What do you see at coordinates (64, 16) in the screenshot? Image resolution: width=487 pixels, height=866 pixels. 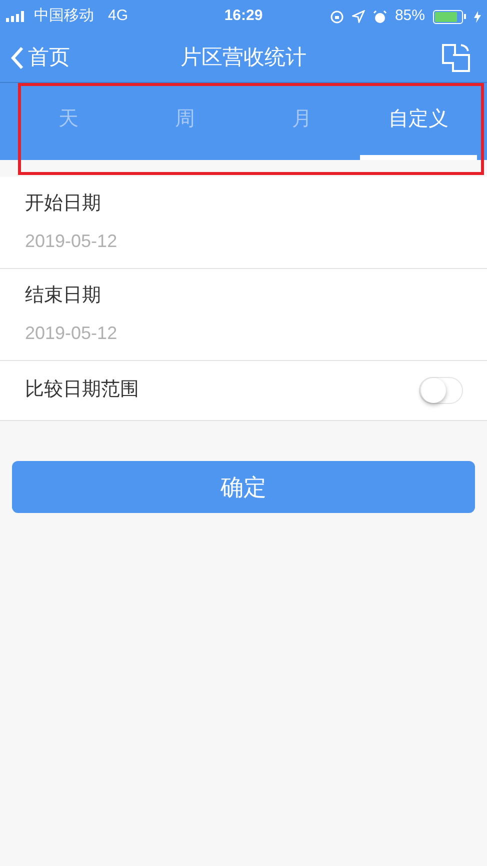 I see `carrier-label: 中国移动` at bounding box center [64, 16].